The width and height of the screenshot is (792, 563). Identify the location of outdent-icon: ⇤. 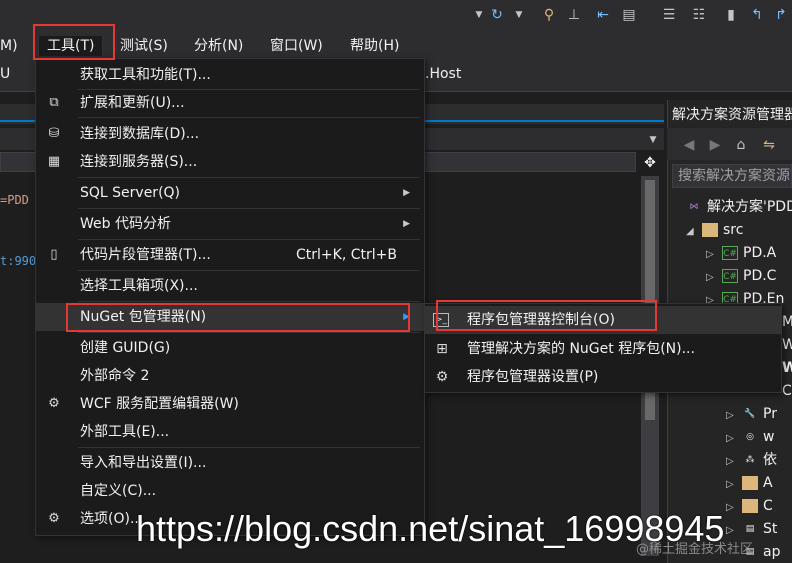
(603, 15).